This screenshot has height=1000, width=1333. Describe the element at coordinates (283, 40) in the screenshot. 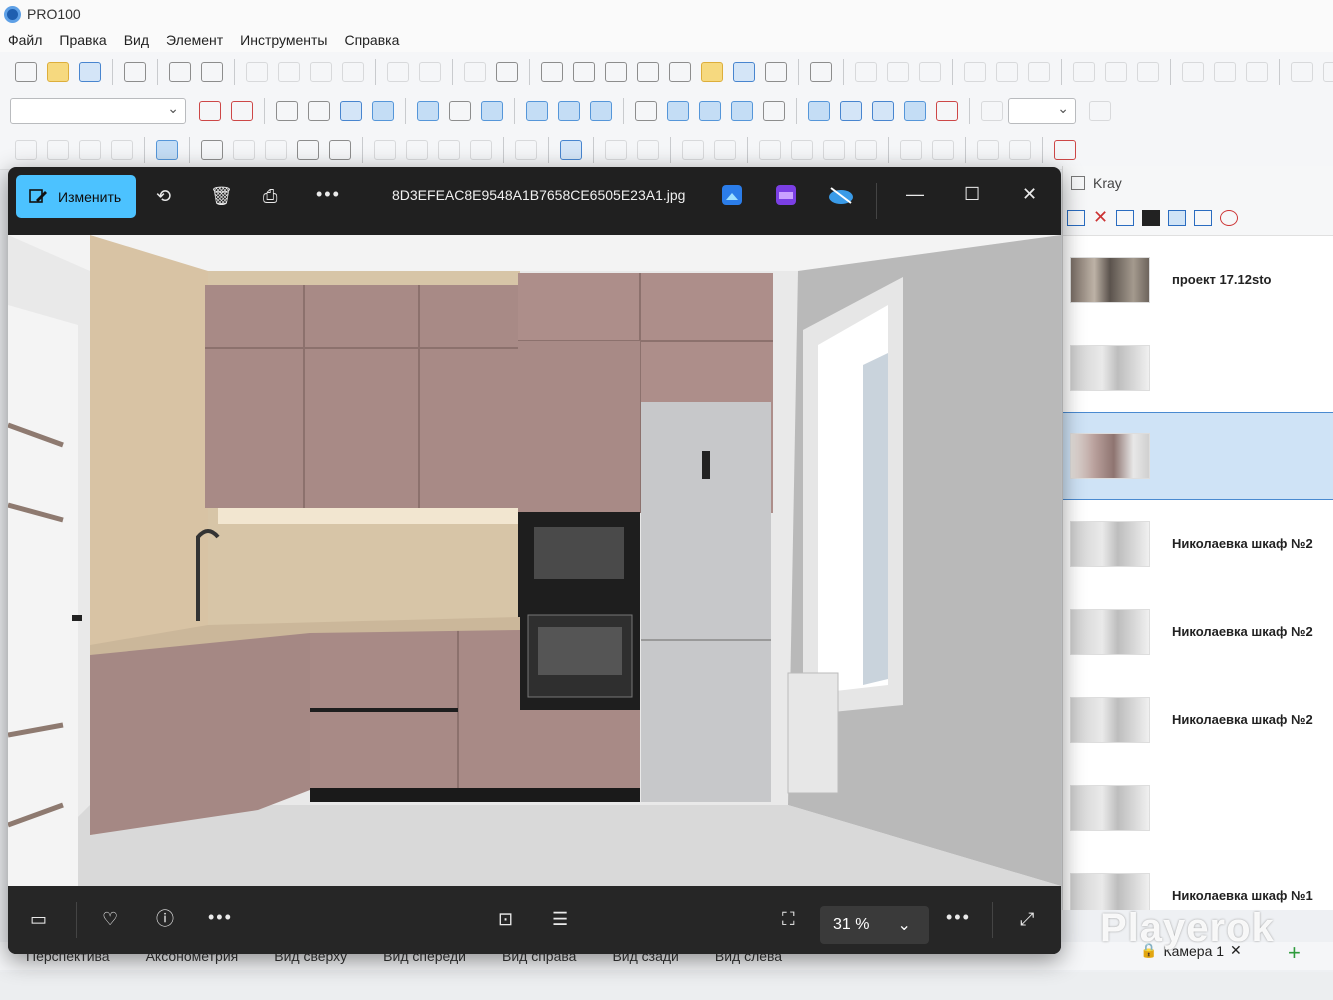

I see `menu-tools: Инструменты` at that location.